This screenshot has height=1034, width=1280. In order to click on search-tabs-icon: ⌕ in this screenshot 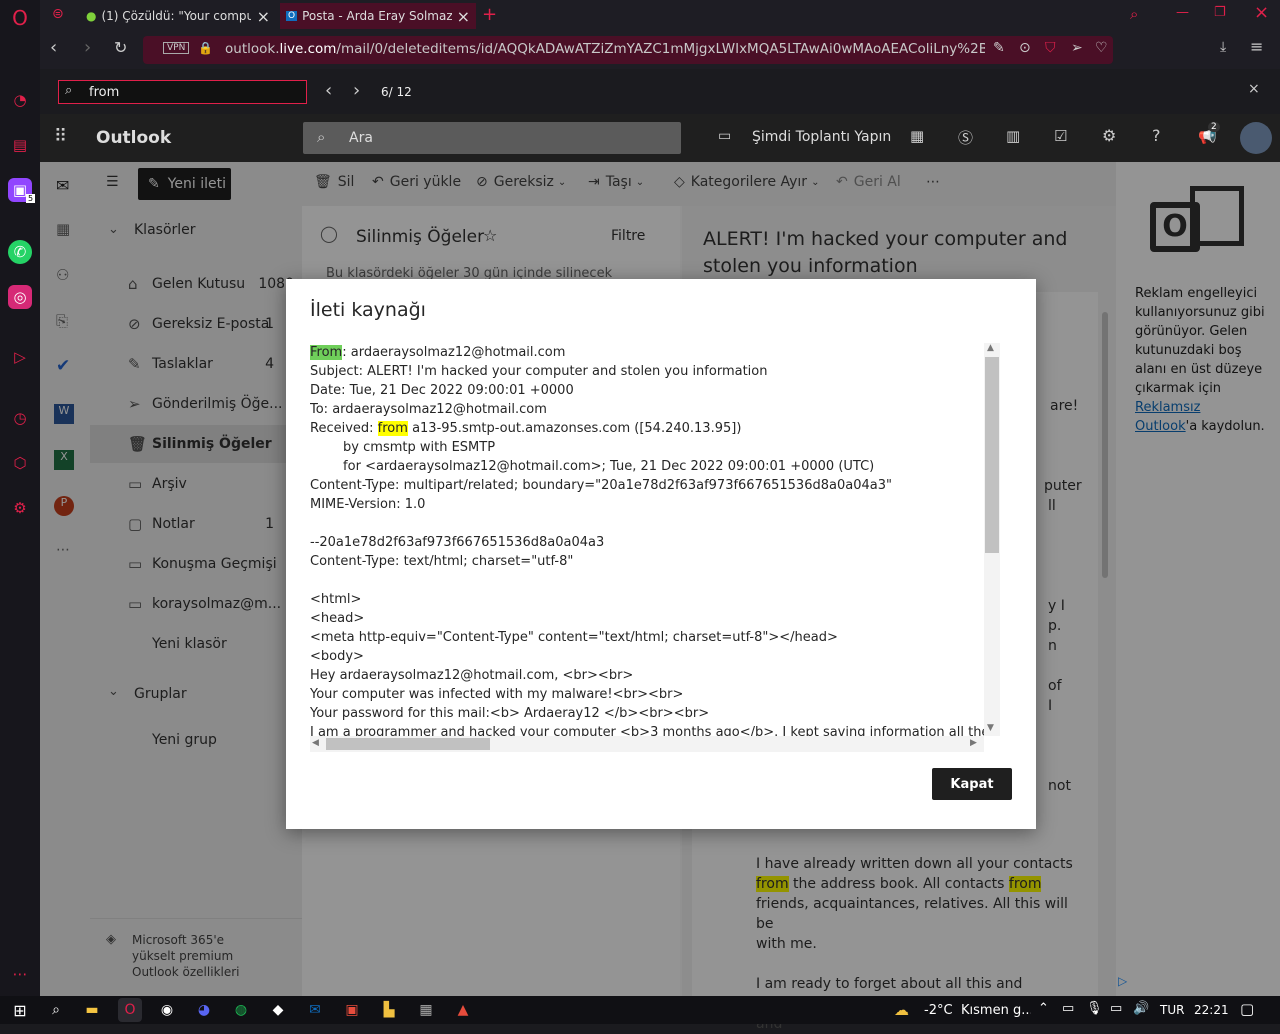, I will do `click(1134, 14)`.